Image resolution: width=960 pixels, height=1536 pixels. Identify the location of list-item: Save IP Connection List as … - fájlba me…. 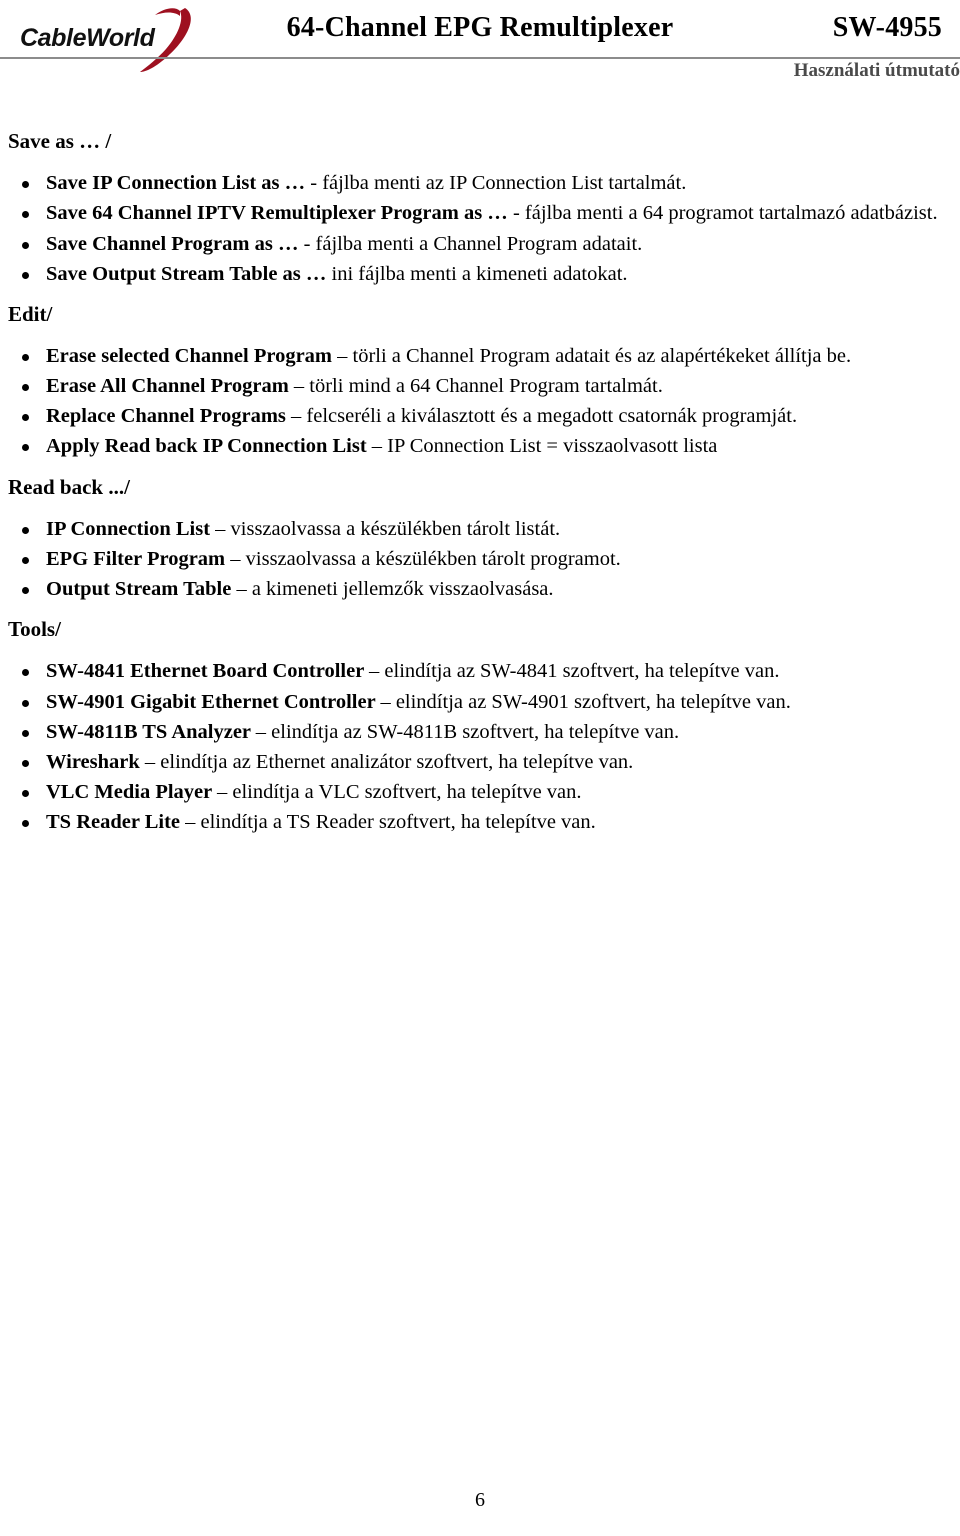
(475, 183).